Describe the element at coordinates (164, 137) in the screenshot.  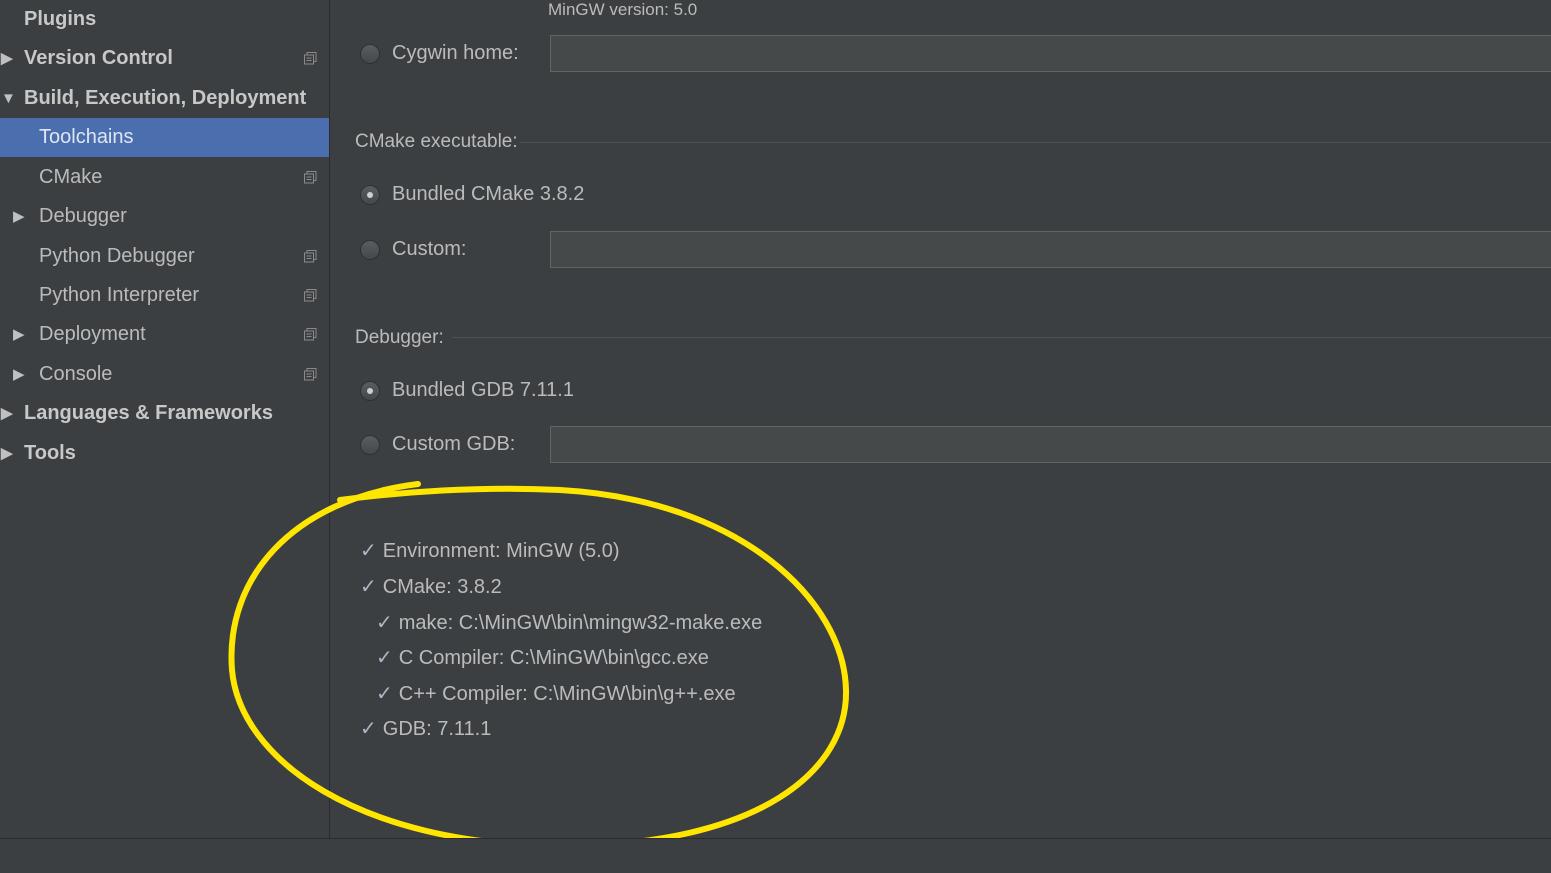
I see `sidebar-item-toolchains: Toolchains` at that location.